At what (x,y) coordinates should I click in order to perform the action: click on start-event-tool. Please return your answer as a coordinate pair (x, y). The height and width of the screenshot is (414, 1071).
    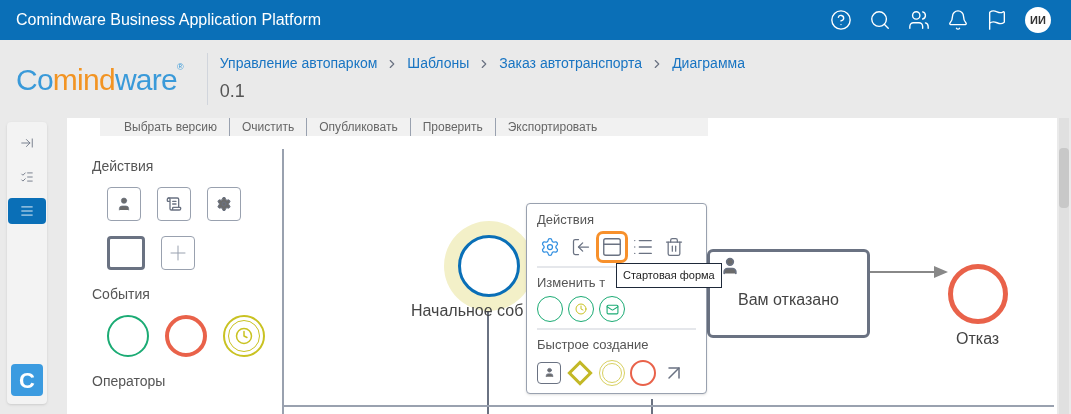
    Looking at the image, I should click on (128, 336).